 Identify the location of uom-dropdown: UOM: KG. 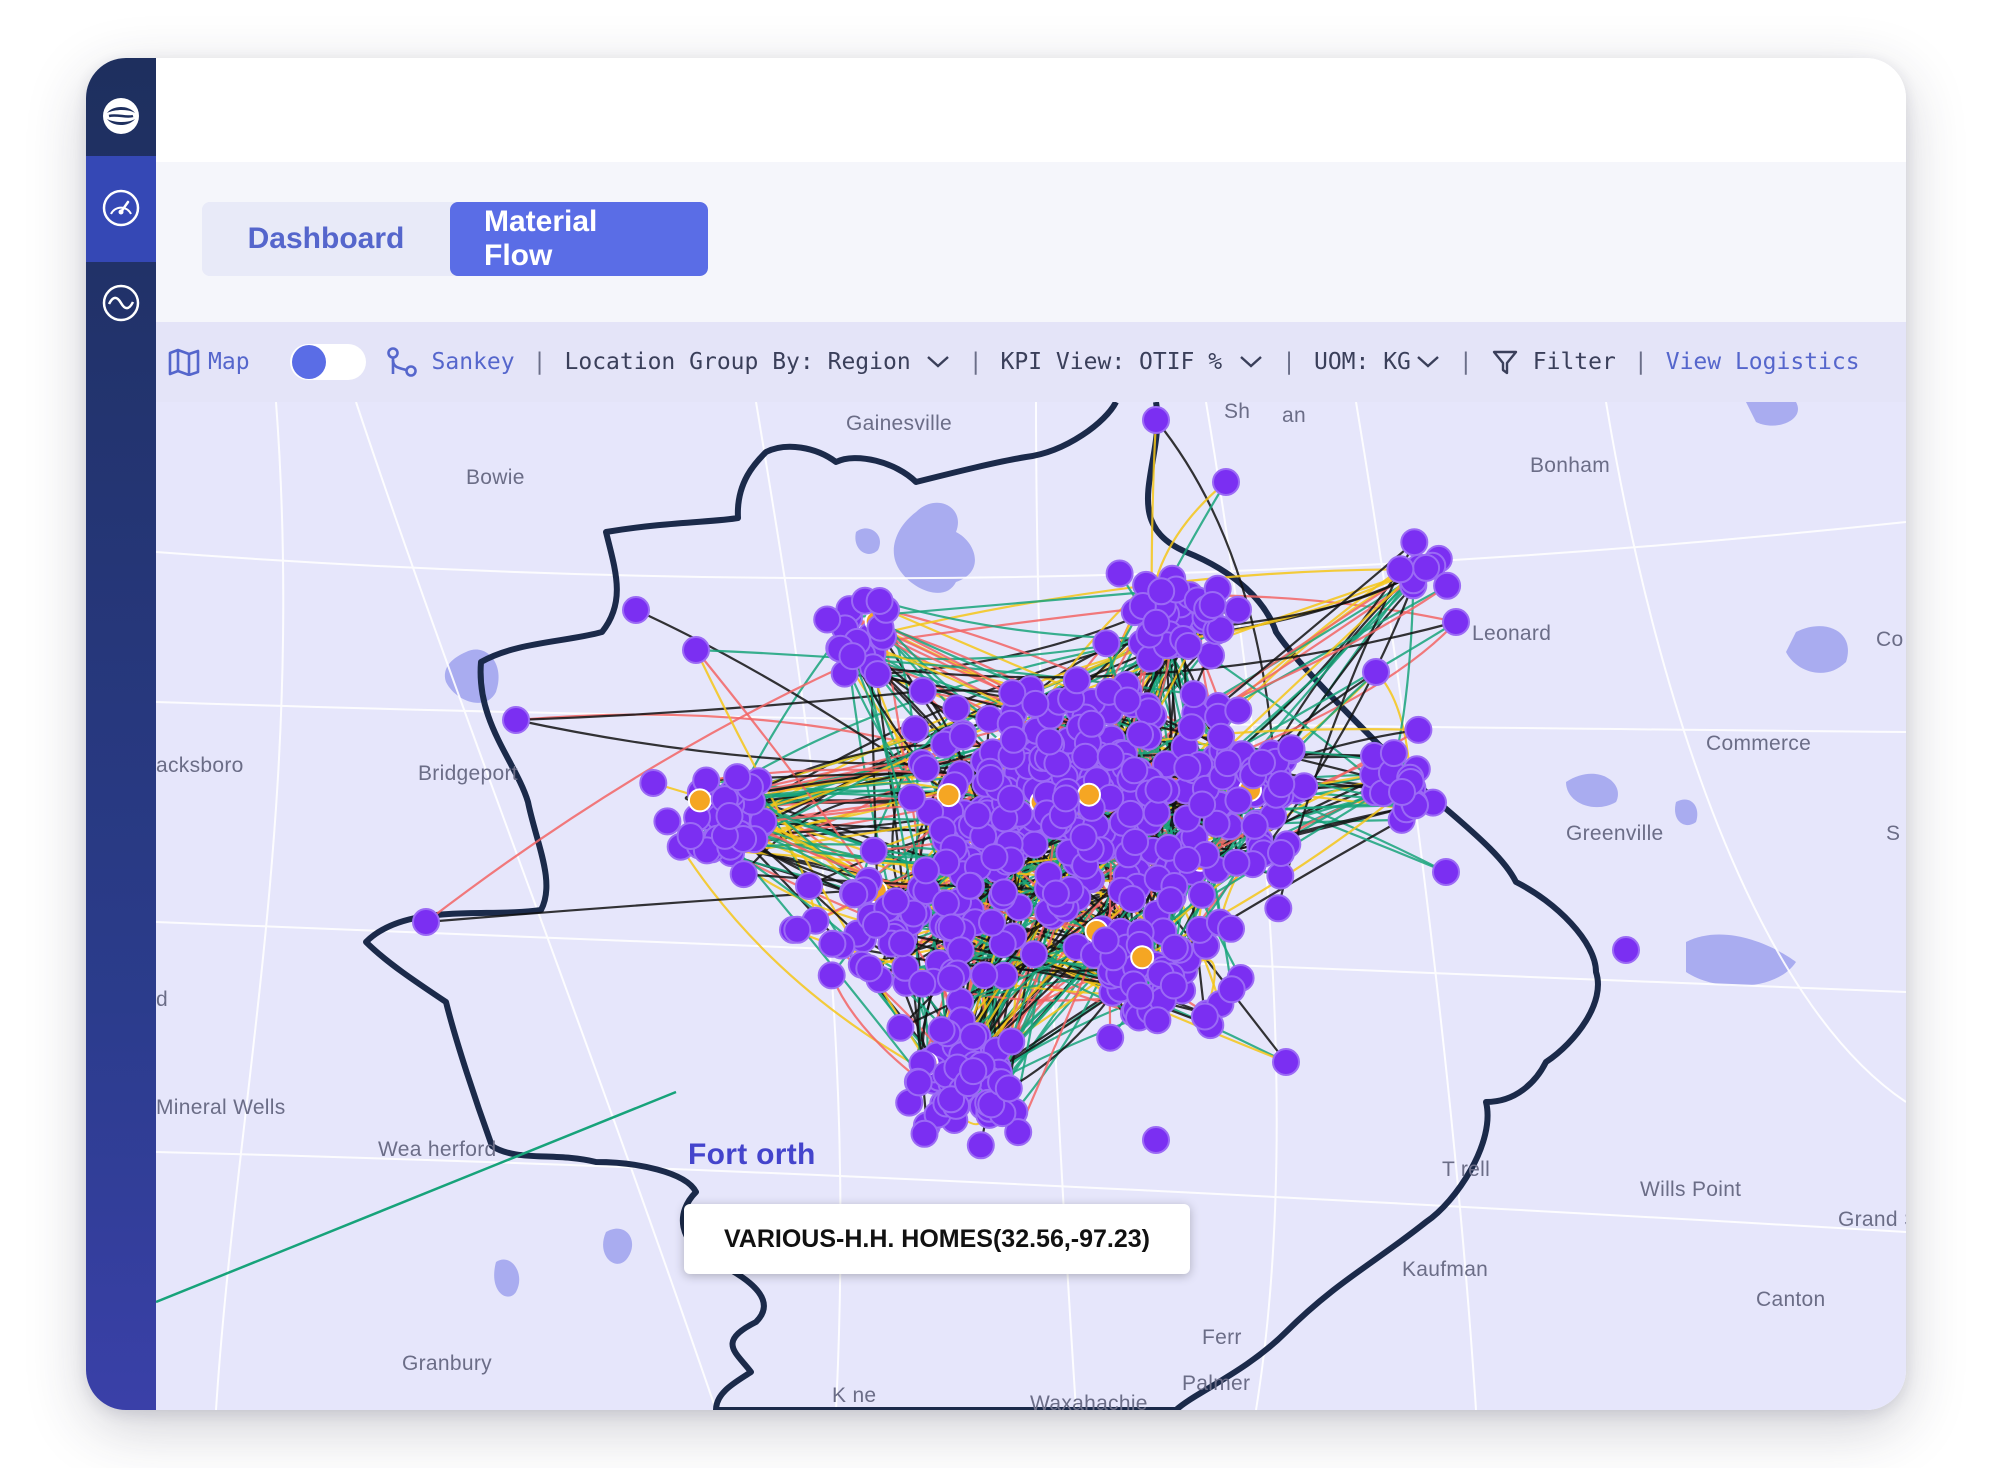
(1377, 362).